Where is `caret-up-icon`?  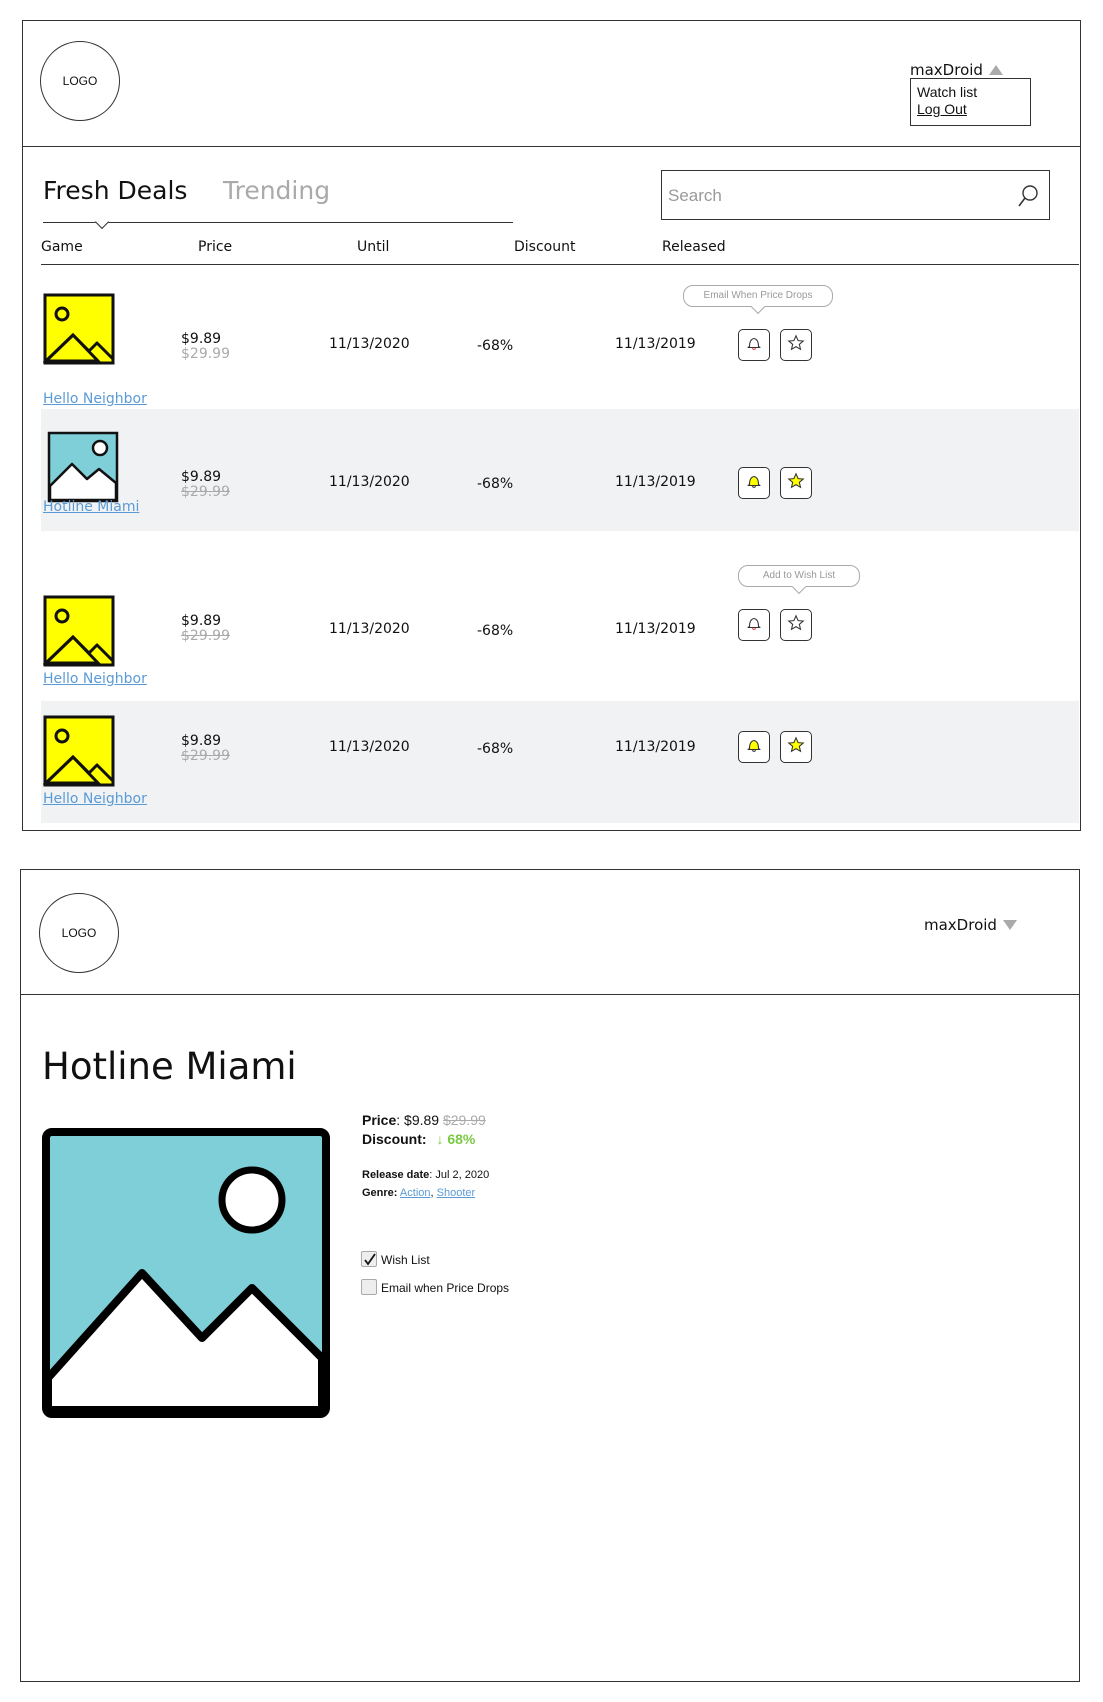 caret-up-icon is located at coordinates (995, 70).